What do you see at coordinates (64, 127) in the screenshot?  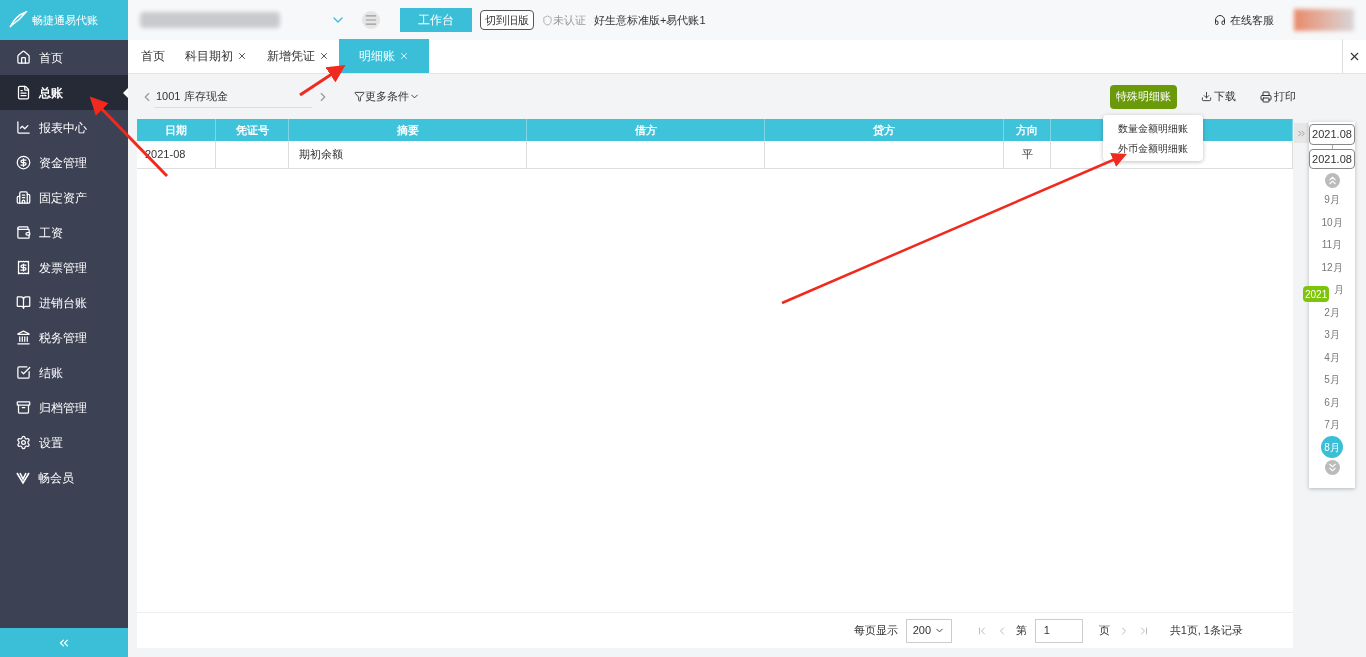 I see `sidebar-item: 报表中心` at bounding box center [64, 127].